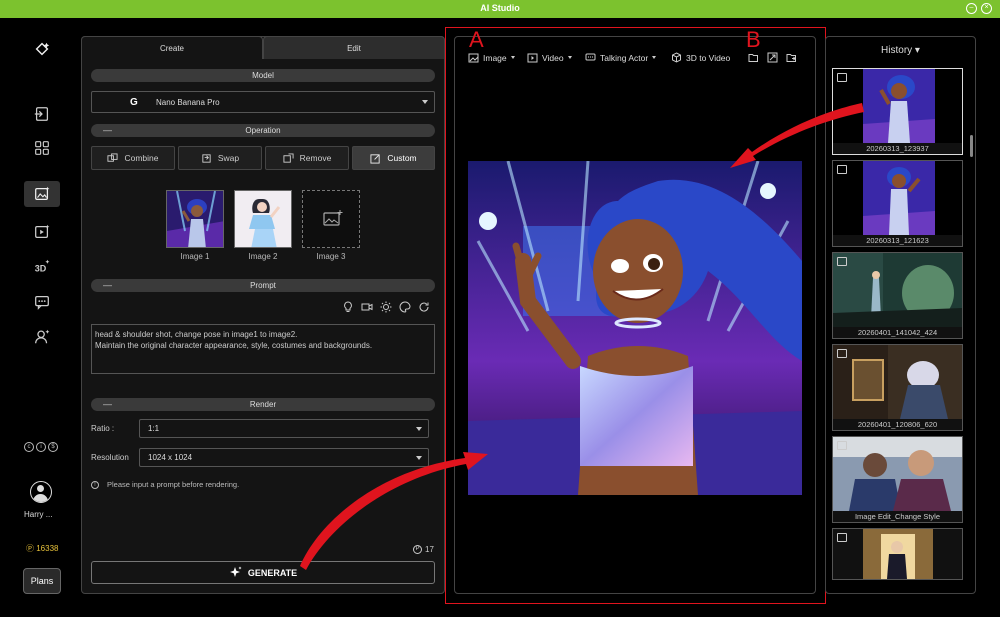 This screenshot has width=1000, height=617. What do you see at coordinates (900, 50) in the screenshot?
I see `history-dropdown: History ▾` at bounding box center [900, 50].